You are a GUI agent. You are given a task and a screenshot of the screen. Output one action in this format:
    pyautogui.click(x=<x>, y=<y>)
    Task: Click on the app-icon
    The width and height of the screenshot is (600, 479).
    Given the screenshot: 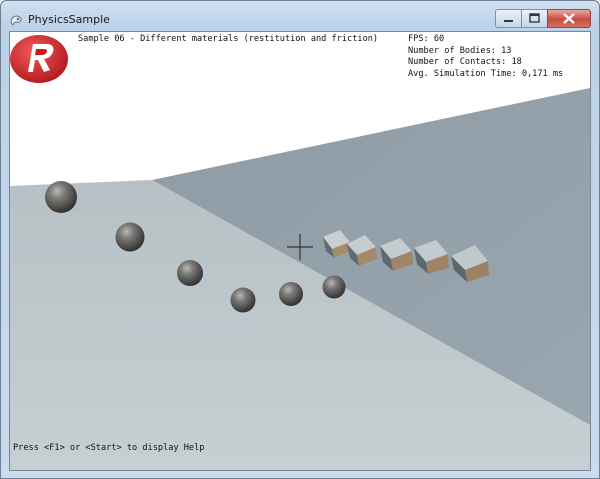 What is the action you would take?
    pyautogui.click(x=16, y=19)
    